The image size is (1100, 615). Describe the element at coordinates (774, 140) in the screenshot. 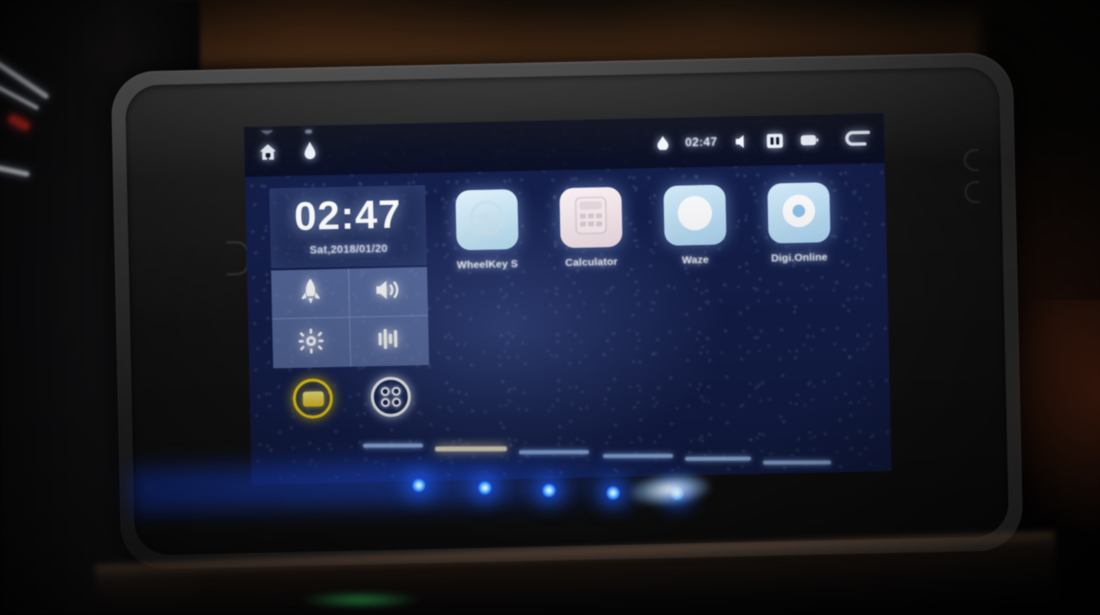

I see `sd-card-icon` at that location.